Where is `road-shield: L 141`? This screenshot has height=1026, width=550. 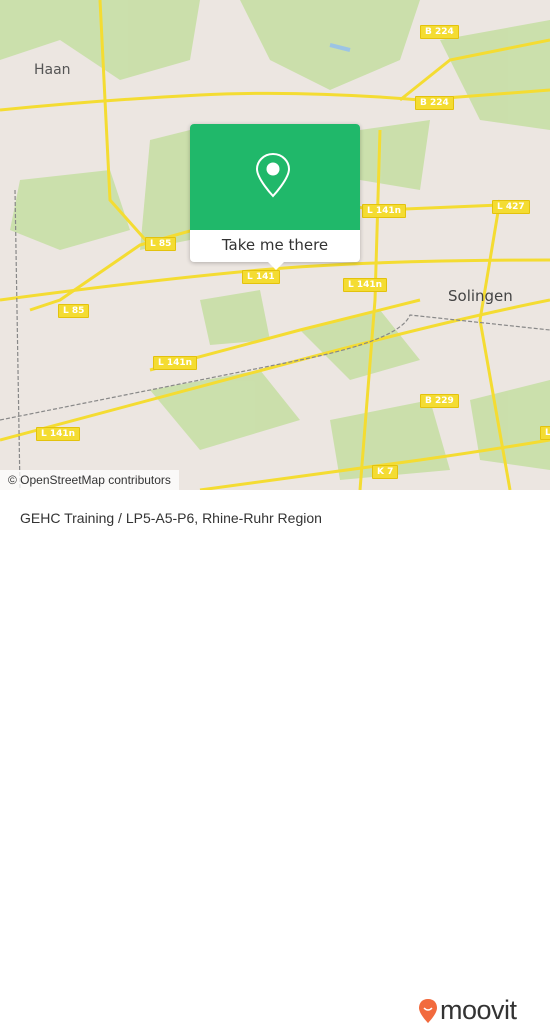 road-shield: L 141 is located at coordinates (261, 277).